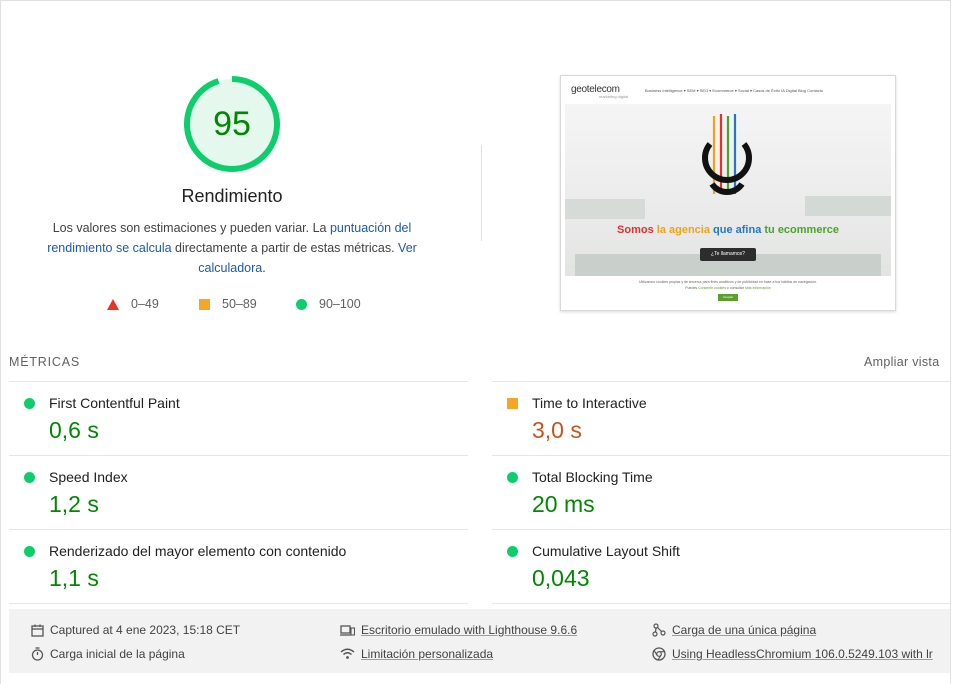 This screenshot has height=684, width=959. Describe the element at coordinates (557, 430) in the screenshot. I see `metric-value: 3,0 s` at that location.